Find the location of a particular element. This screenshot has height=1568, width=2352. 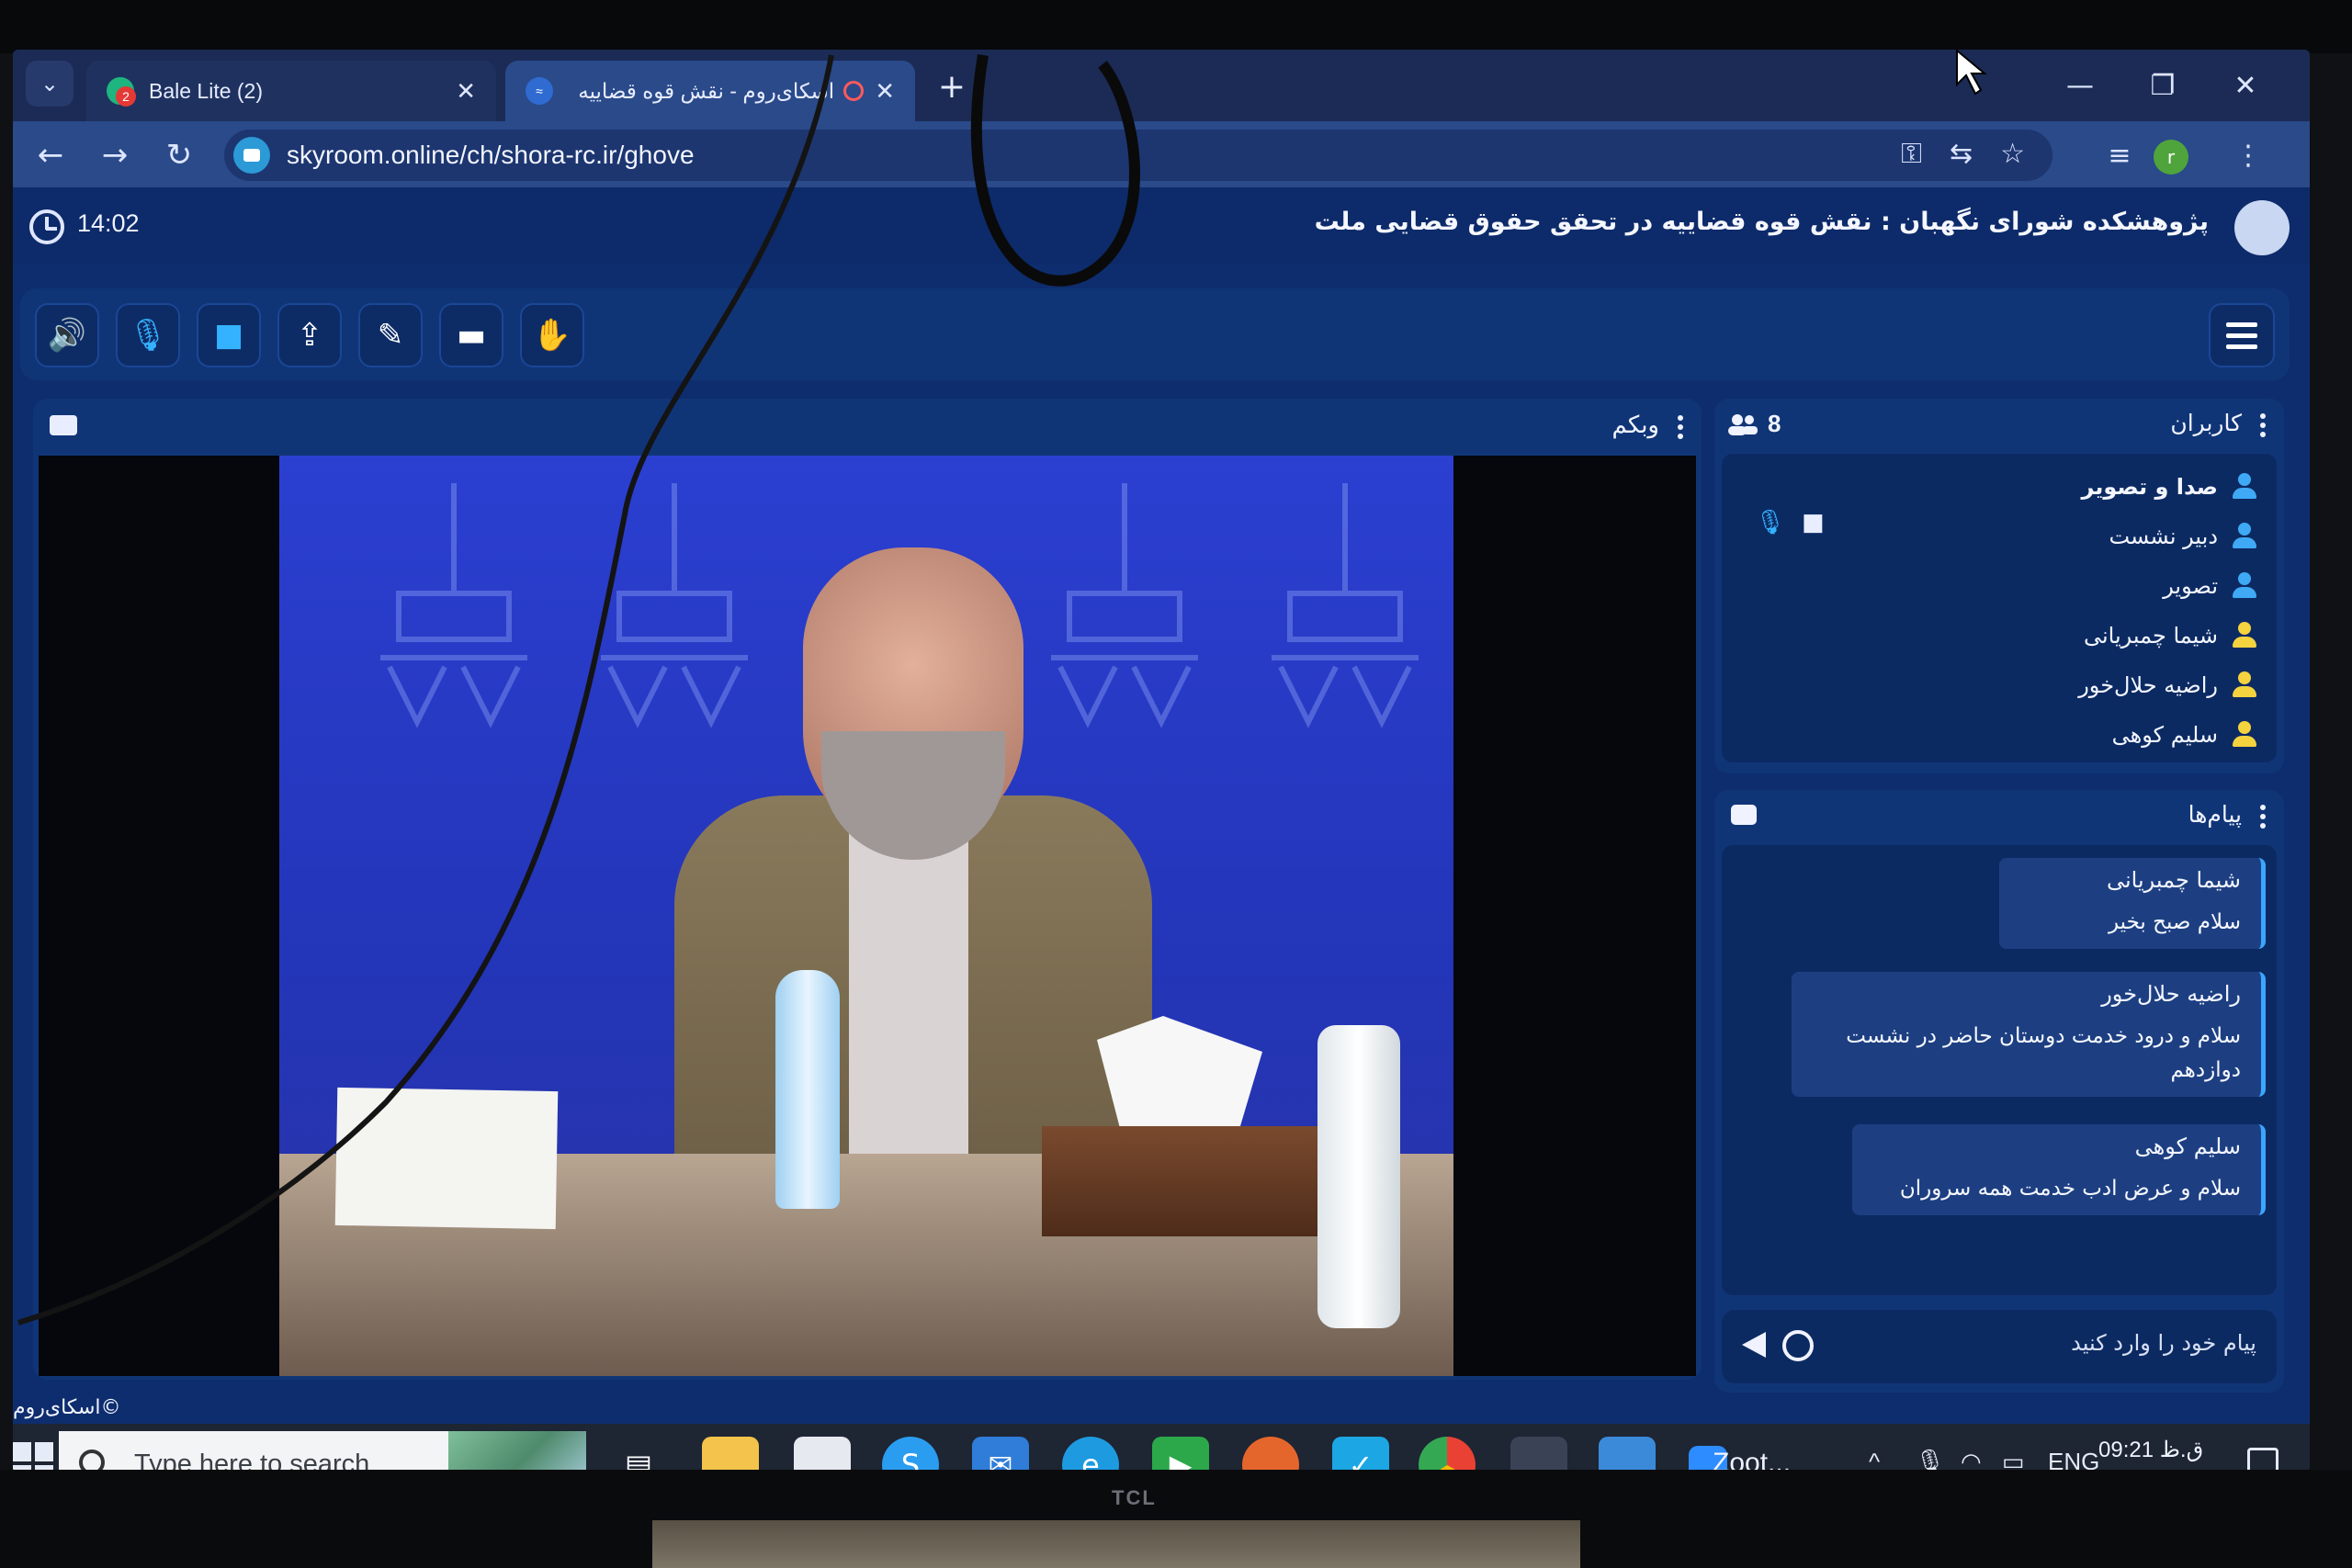

user-row: سلیم کوهی is located at coordinates (2185, 735).